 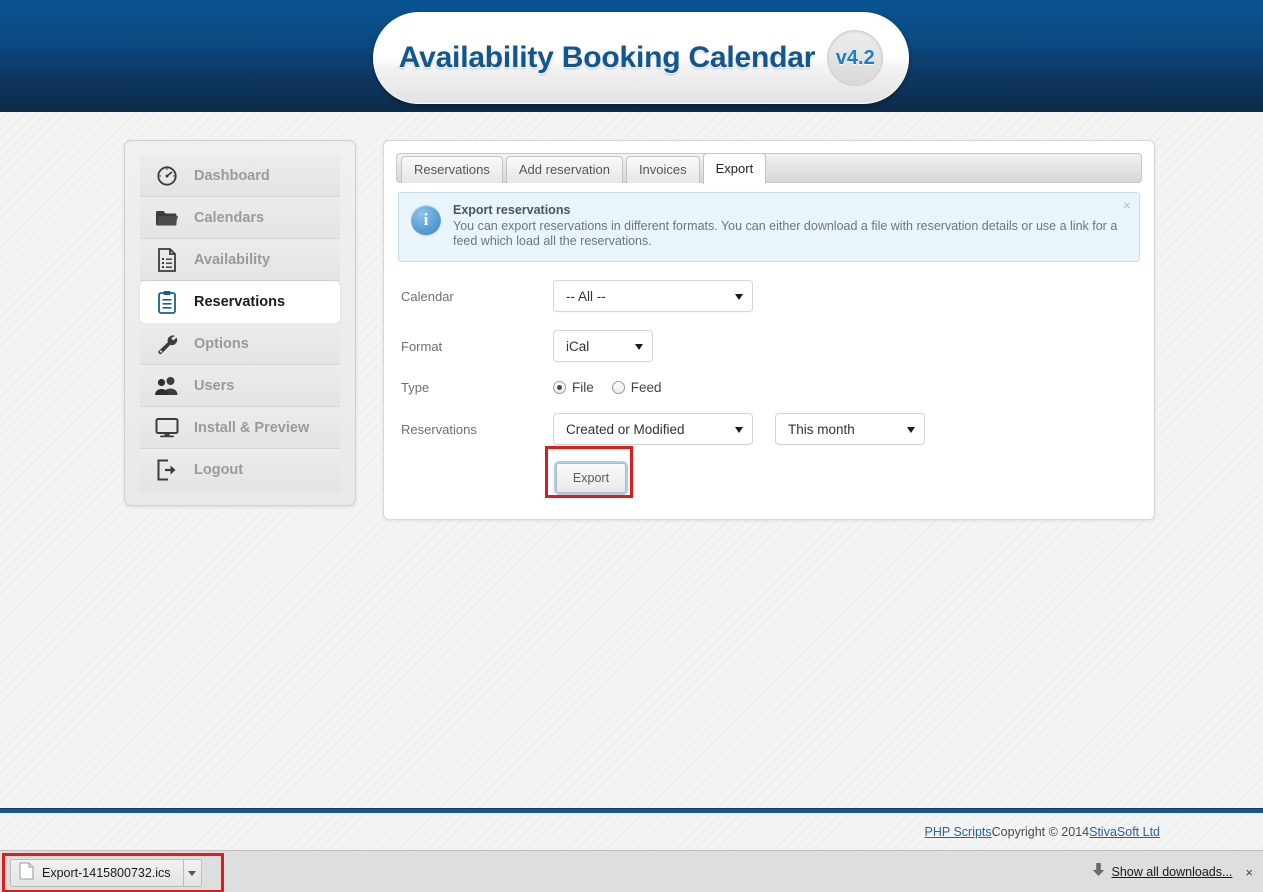 What do you see at coordinates (662, 169) in the screenshot?
I see `tab-invoices: Invoices` at bounding box center [662, 169].